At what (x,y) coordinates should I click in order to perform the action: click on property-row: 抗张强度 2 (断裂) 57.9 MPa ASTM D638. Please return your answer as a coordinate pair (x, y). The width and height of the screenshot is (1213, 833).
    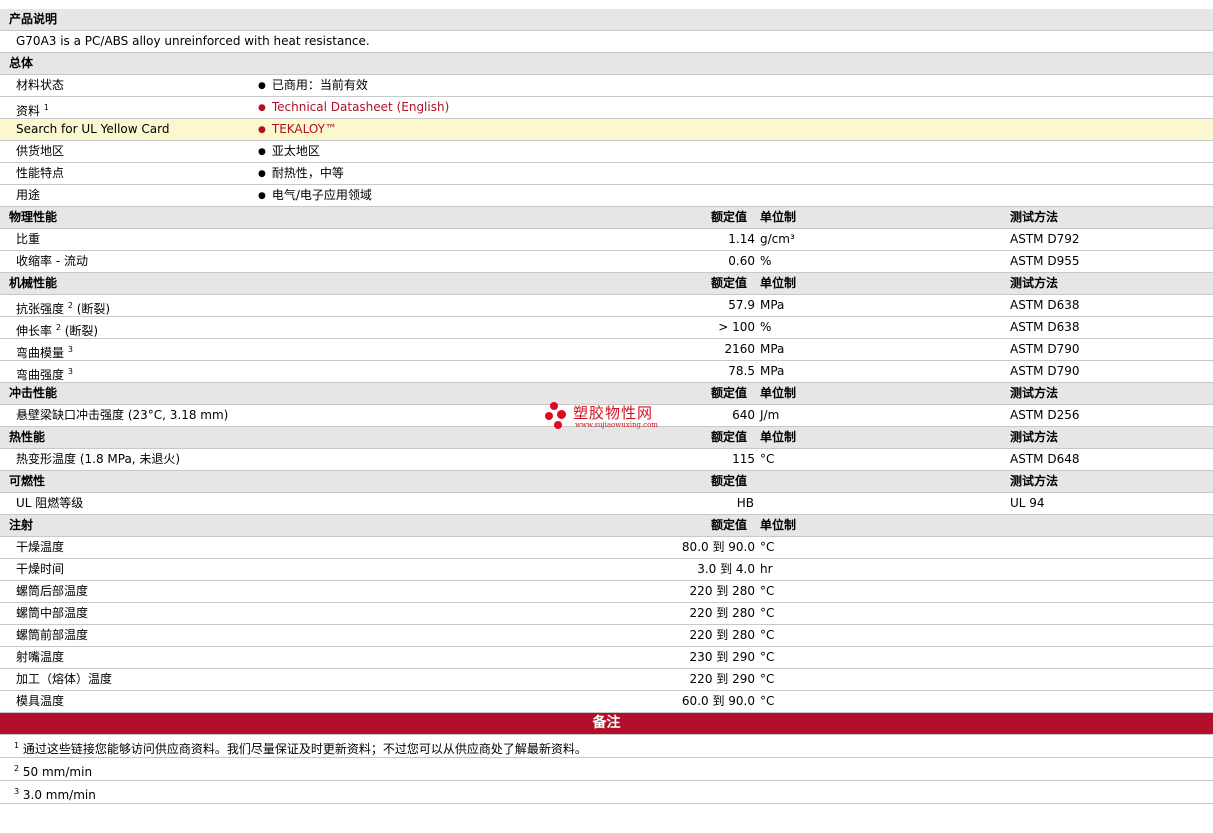
    Looking at the image, I should click on (606, 306).